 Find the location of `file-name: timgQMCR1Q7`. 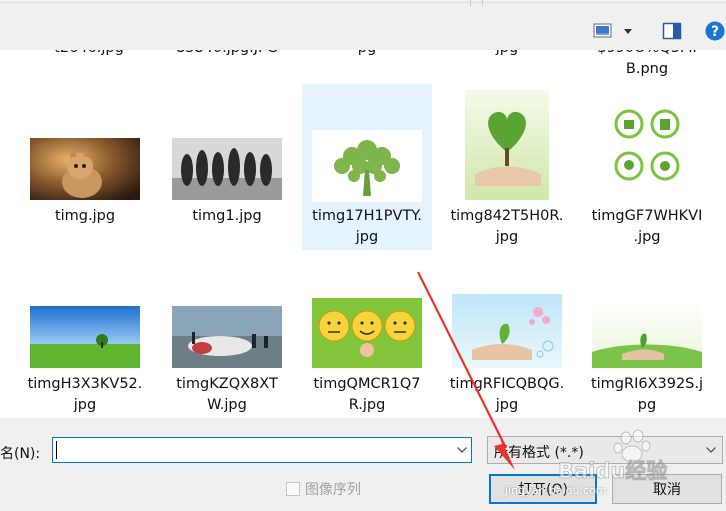

file-name: timgQMCR1Q7 is located at coordinates (367, 384).